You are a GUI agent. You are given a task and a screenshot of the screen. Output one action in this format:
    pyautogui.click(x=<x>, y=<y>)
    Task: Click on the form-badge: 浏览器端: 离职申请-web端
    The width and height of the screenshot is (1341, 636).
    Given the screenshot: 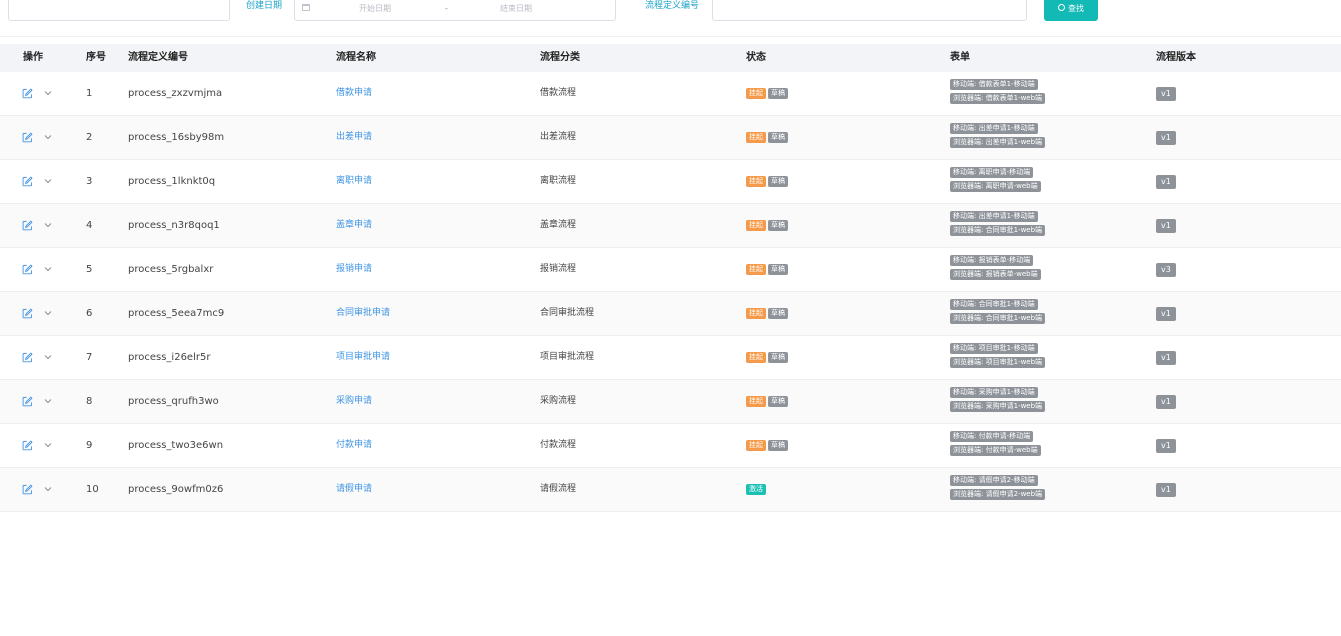 What is the action you would take?
    pyautogui.click(x=995, y=186)
    